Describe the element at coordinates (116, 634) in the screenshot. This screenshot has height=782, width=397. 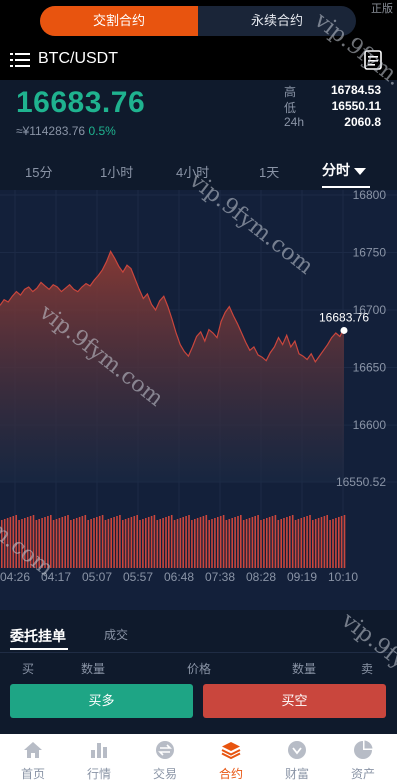
I see `tab-trades: 成交` at that location.